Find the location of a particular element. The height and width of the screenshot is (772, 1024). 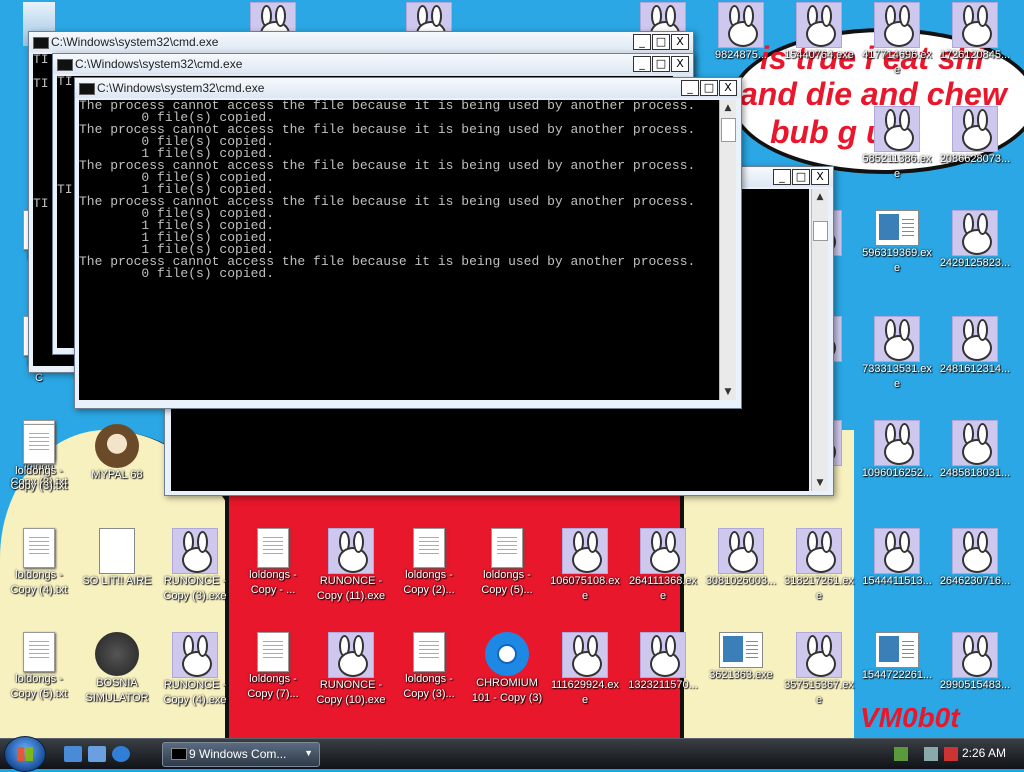

desktop-icon: CHROMIUM 101 - Copy (3) is located at coordinates (507, 669).